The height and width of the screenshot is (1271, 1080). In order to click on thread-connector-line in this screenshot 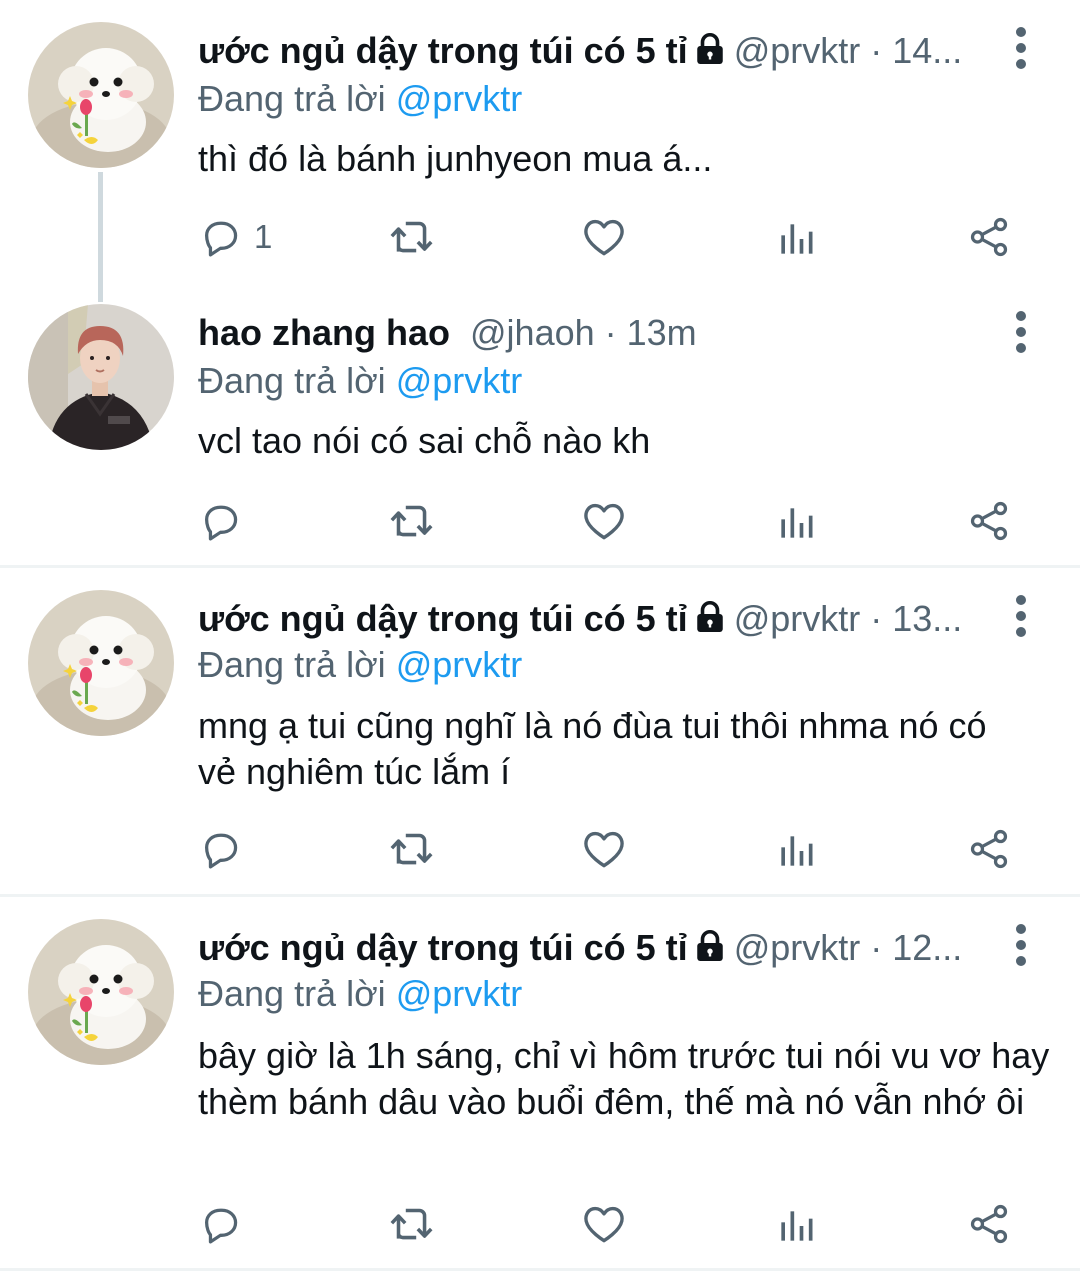, I will do `click(100, 237)`.